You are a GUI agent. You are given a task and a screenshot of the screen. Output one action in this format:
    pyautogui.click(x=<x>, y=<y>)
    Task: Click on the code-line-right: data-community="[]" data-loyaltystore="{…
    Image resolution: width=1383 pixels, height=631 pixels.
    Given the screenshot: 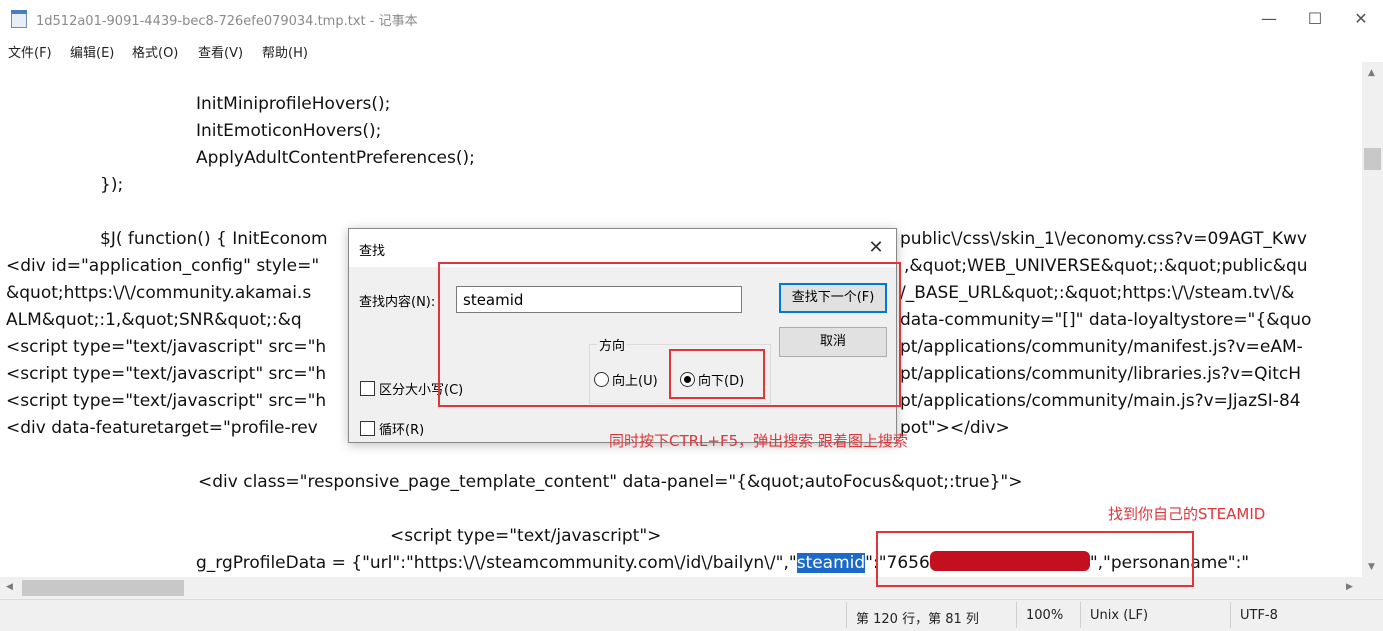 What is the action you would take?
    pyautogui.click(x=1106, y=320)
    